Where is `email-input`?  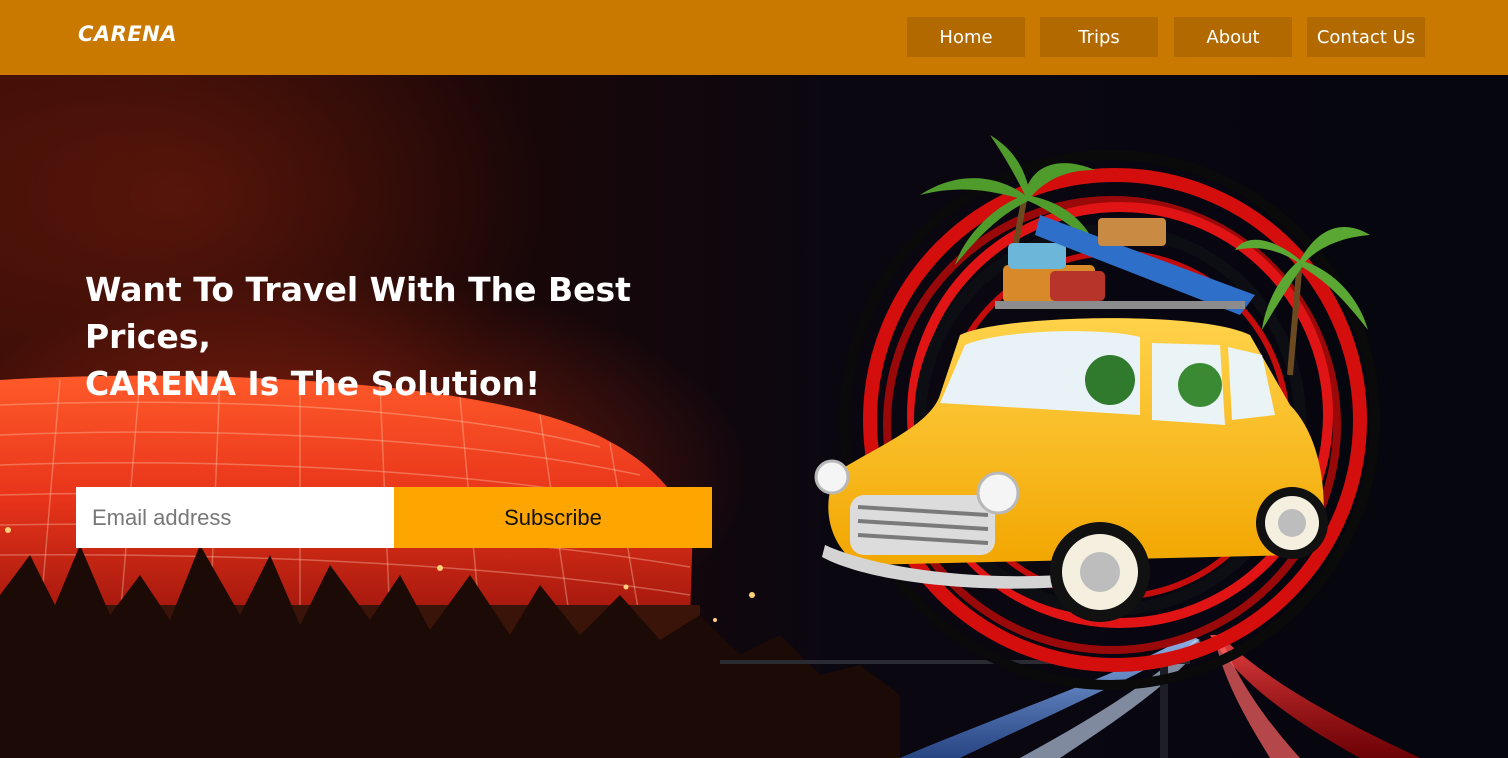 email-input is located at coordinates (235, 517).